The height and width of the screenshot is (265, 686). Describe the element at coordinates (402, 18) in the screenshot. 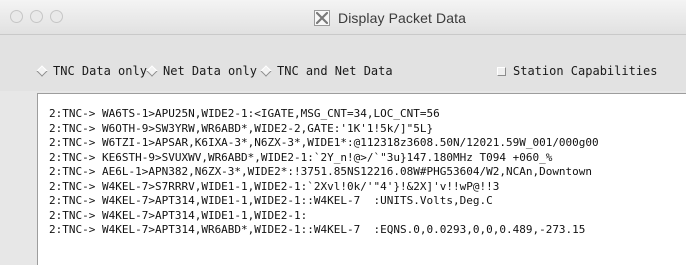

I see `window-title: Display Packet Data` at that location.